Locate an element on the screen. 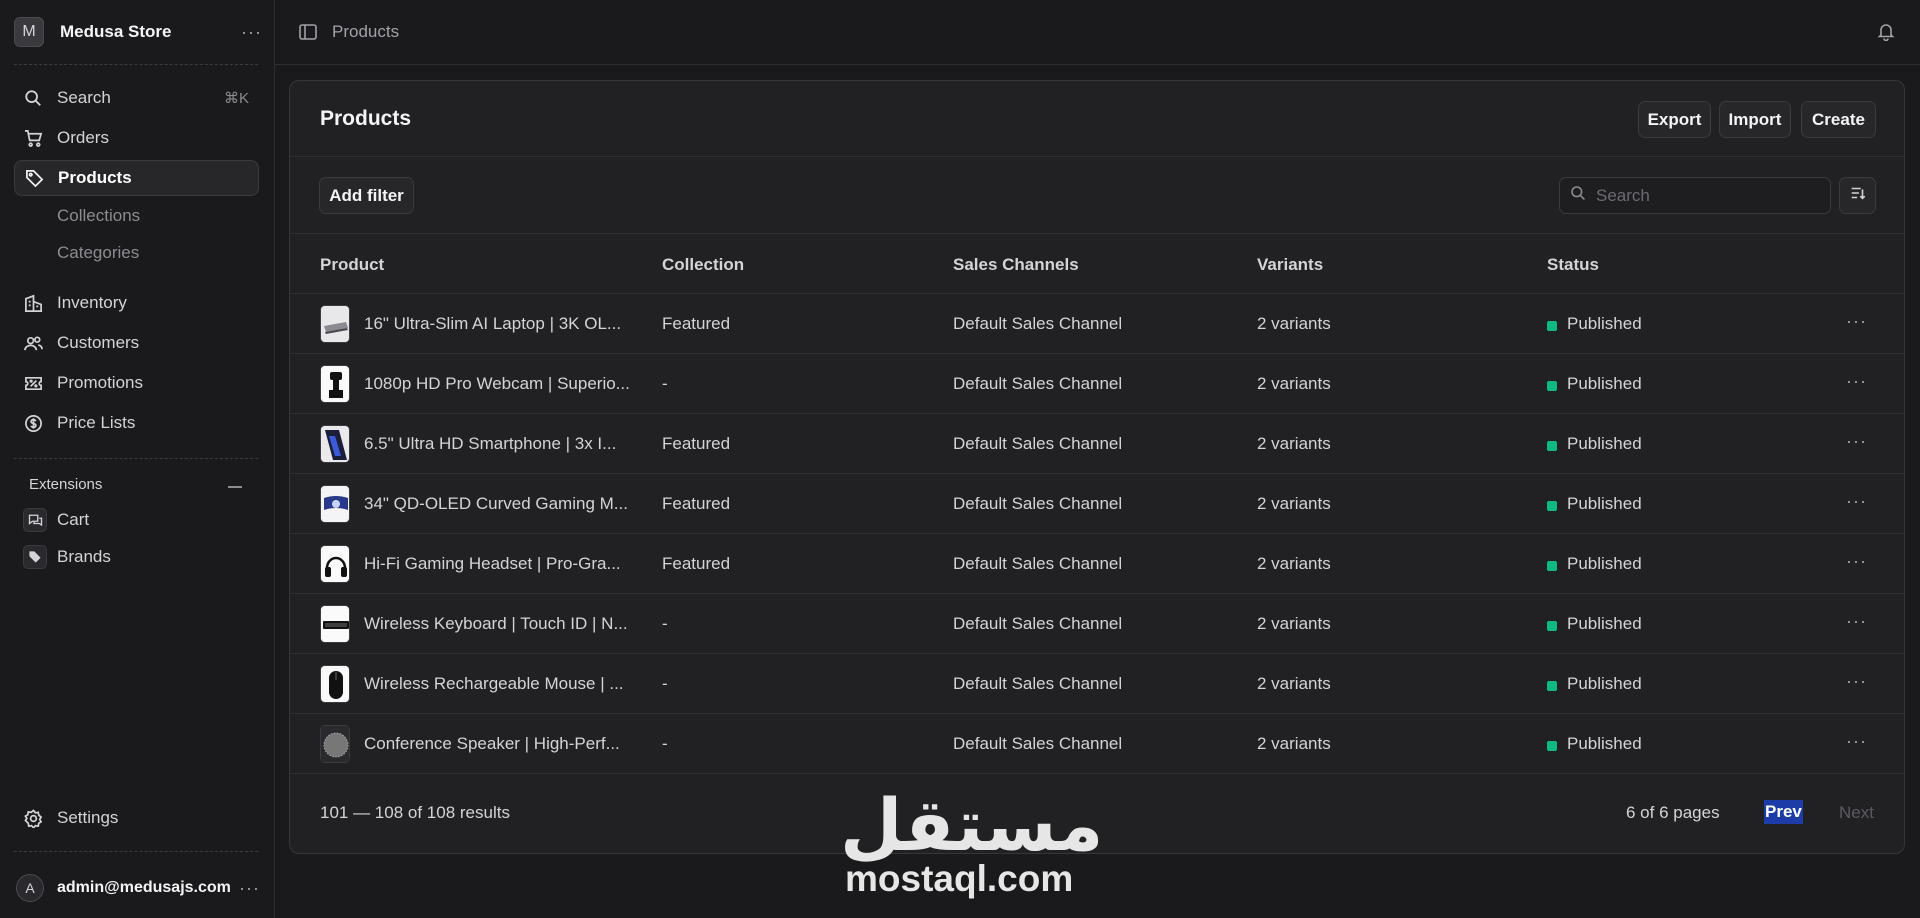 This screenshot has height=918, width=1920. collapse-extensions-icon is located at coordinates (235, 487).